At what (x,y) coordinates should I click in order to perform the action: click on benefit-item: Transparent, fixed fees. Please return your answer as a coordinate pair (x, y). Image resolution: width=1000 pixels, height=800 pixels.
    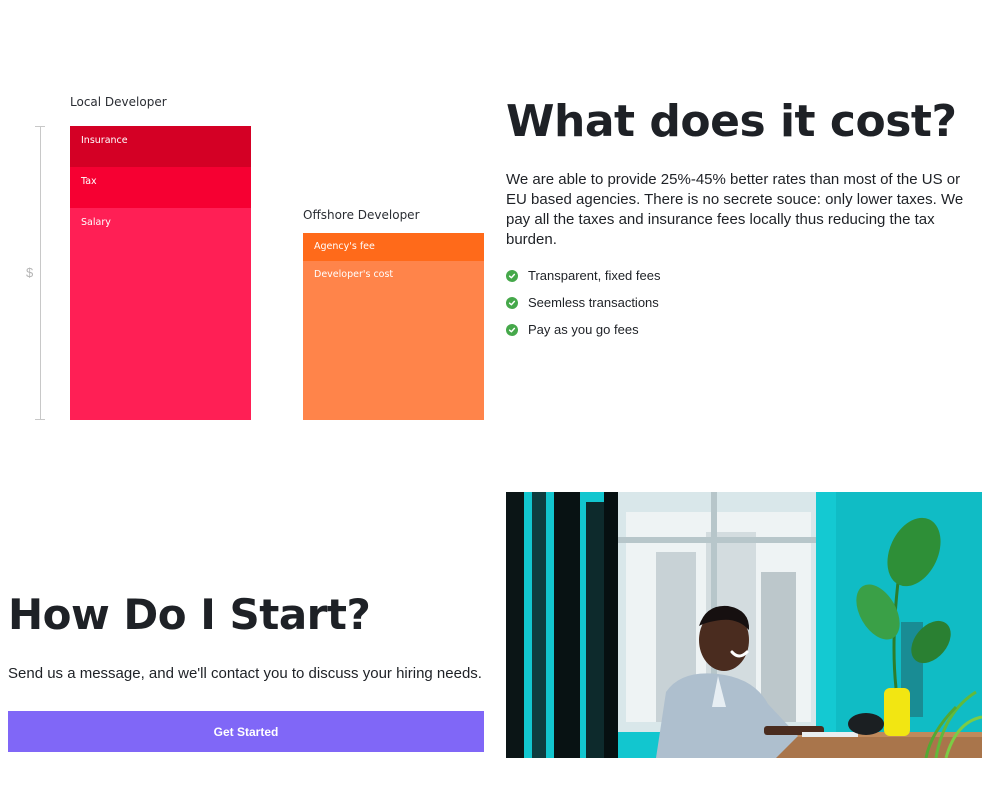
    Looking at the image, I should click on (583, 275).